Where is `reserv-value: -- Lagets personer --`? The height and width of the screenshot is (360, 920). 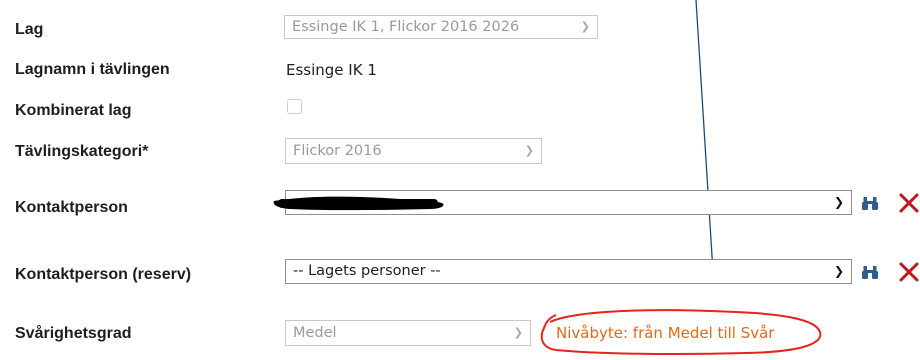
reserv-value: -- Lagets personer -- is located at coordinates (367, 271).